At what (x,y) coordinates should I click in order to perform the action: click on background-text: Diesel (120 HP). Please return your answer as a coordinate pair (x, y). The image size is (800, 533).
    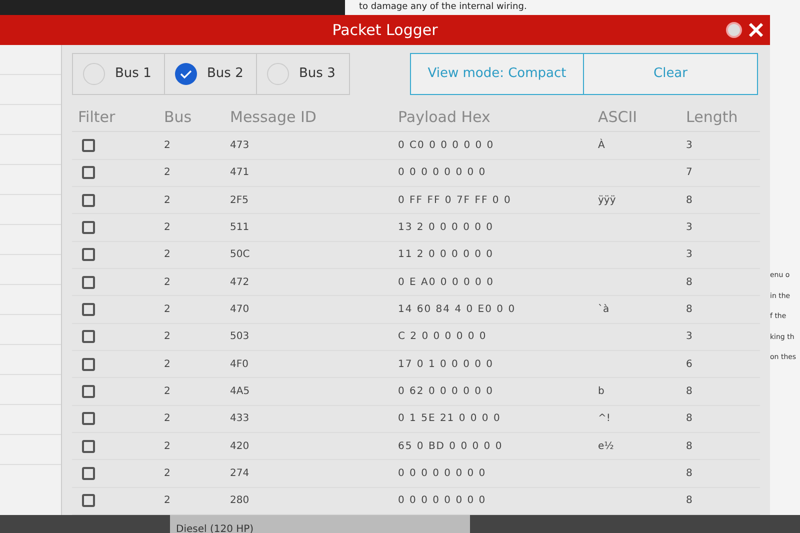
    Looking at the image, I should click on (215, 528).